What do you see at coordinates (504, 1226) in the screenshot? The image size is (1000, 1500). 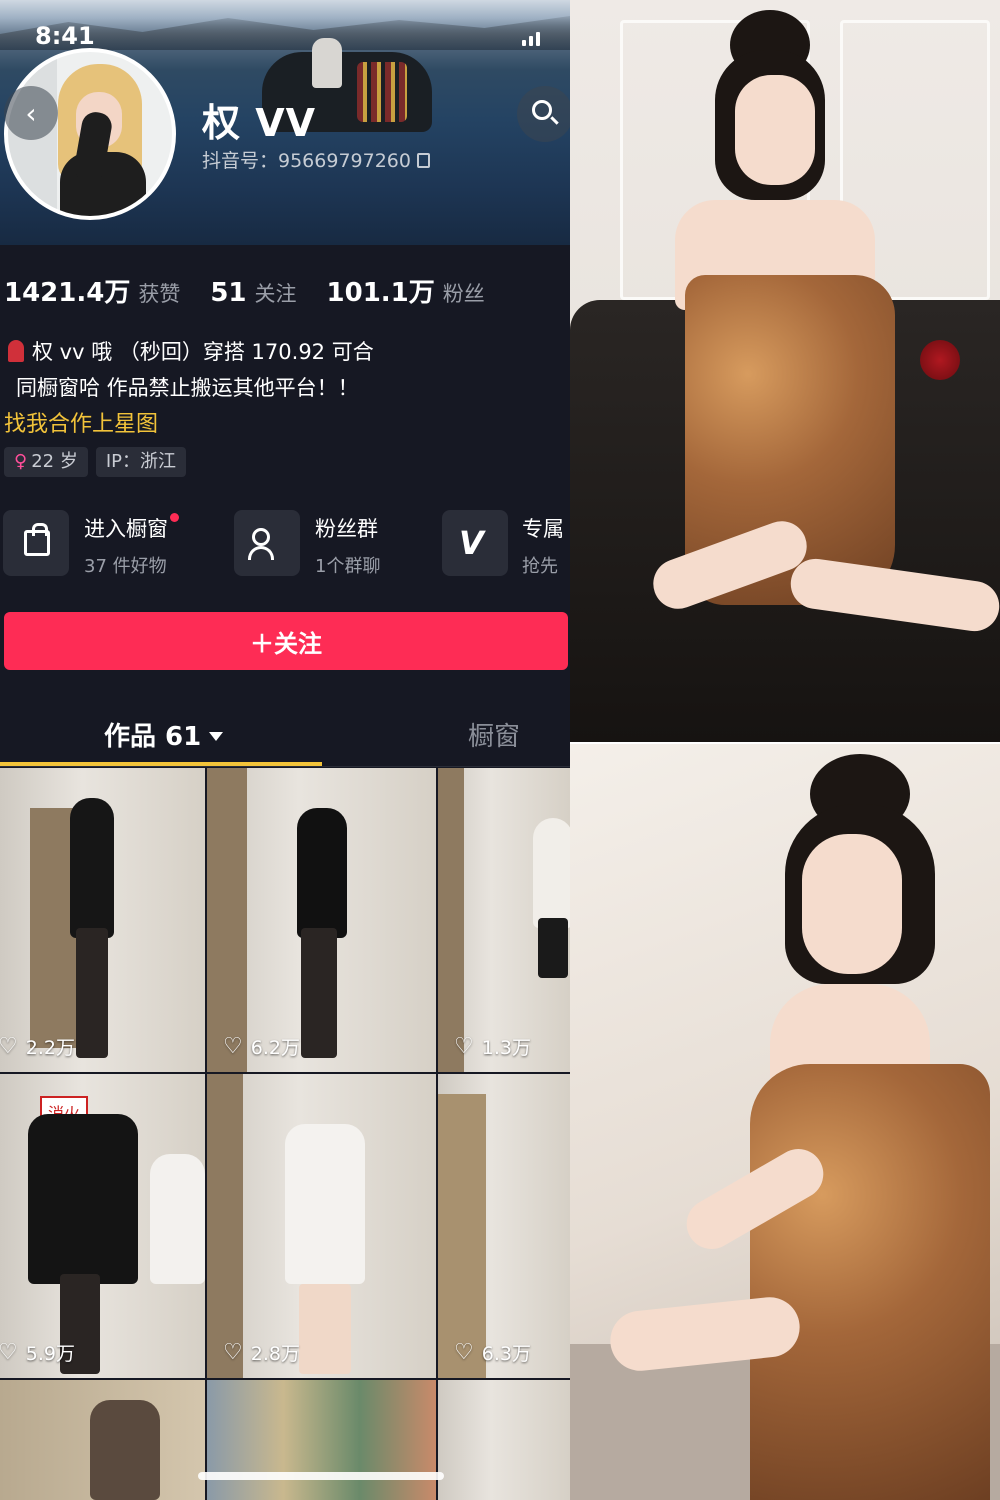 I see `video-thumbnail: ♡ 6.3万` at bounding box center [504, 1226].